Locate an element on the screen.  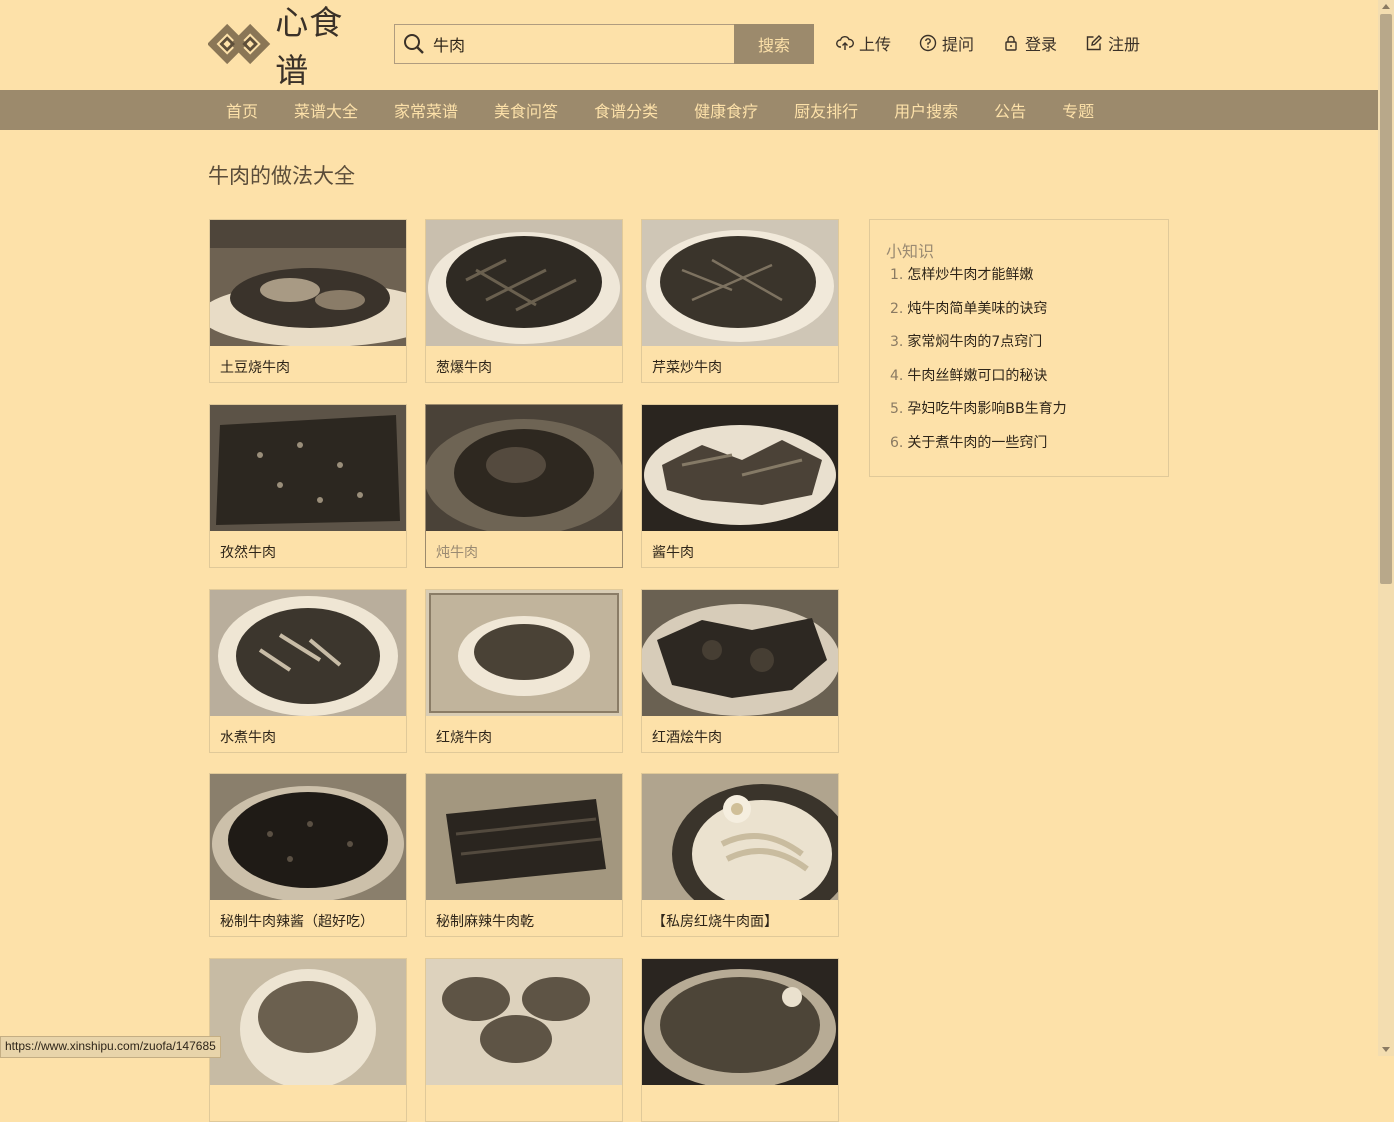
recipe-card: 炖牛肉 is located at coordinates (524, 486).